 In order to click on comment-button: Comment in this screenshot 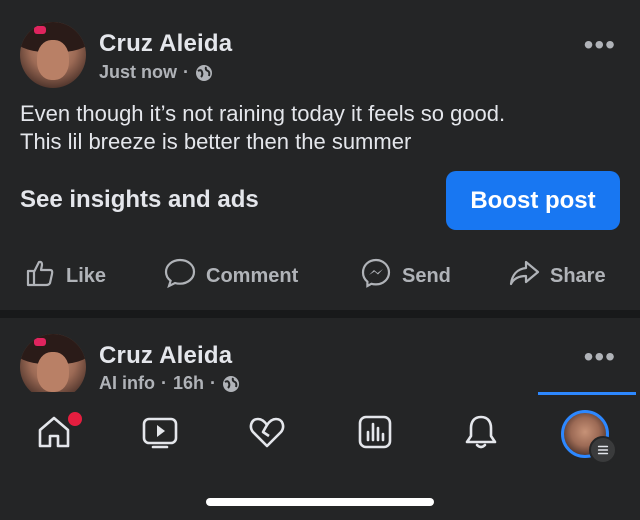, I will do `click(231, 276)`.